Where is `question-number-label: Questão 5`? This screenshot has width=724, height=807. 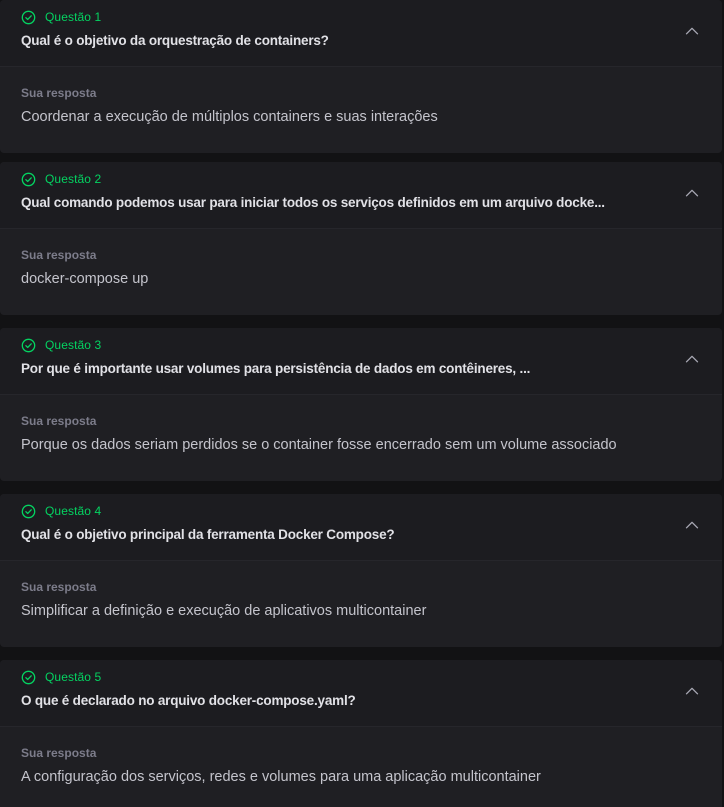 question-number-label: Questão 5 is located at coordinates (73, 677).